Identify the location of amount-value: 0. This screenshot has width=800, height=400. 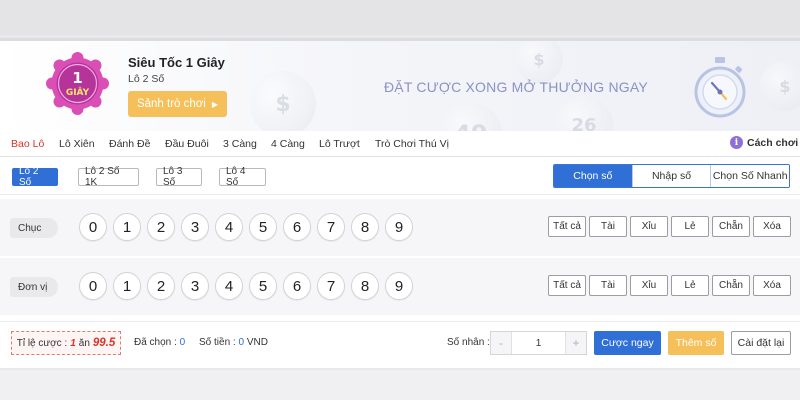
(241, 342).